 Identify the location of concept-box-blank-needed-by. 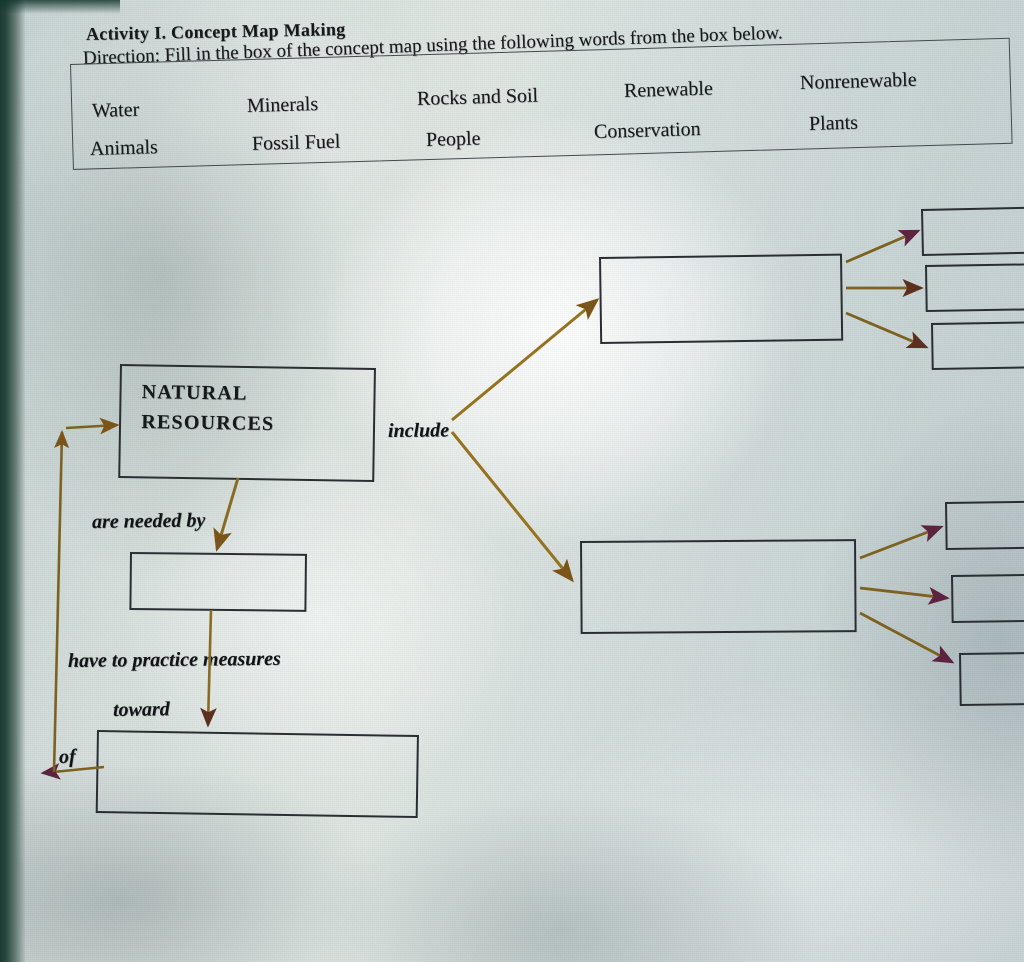
(218, 582).